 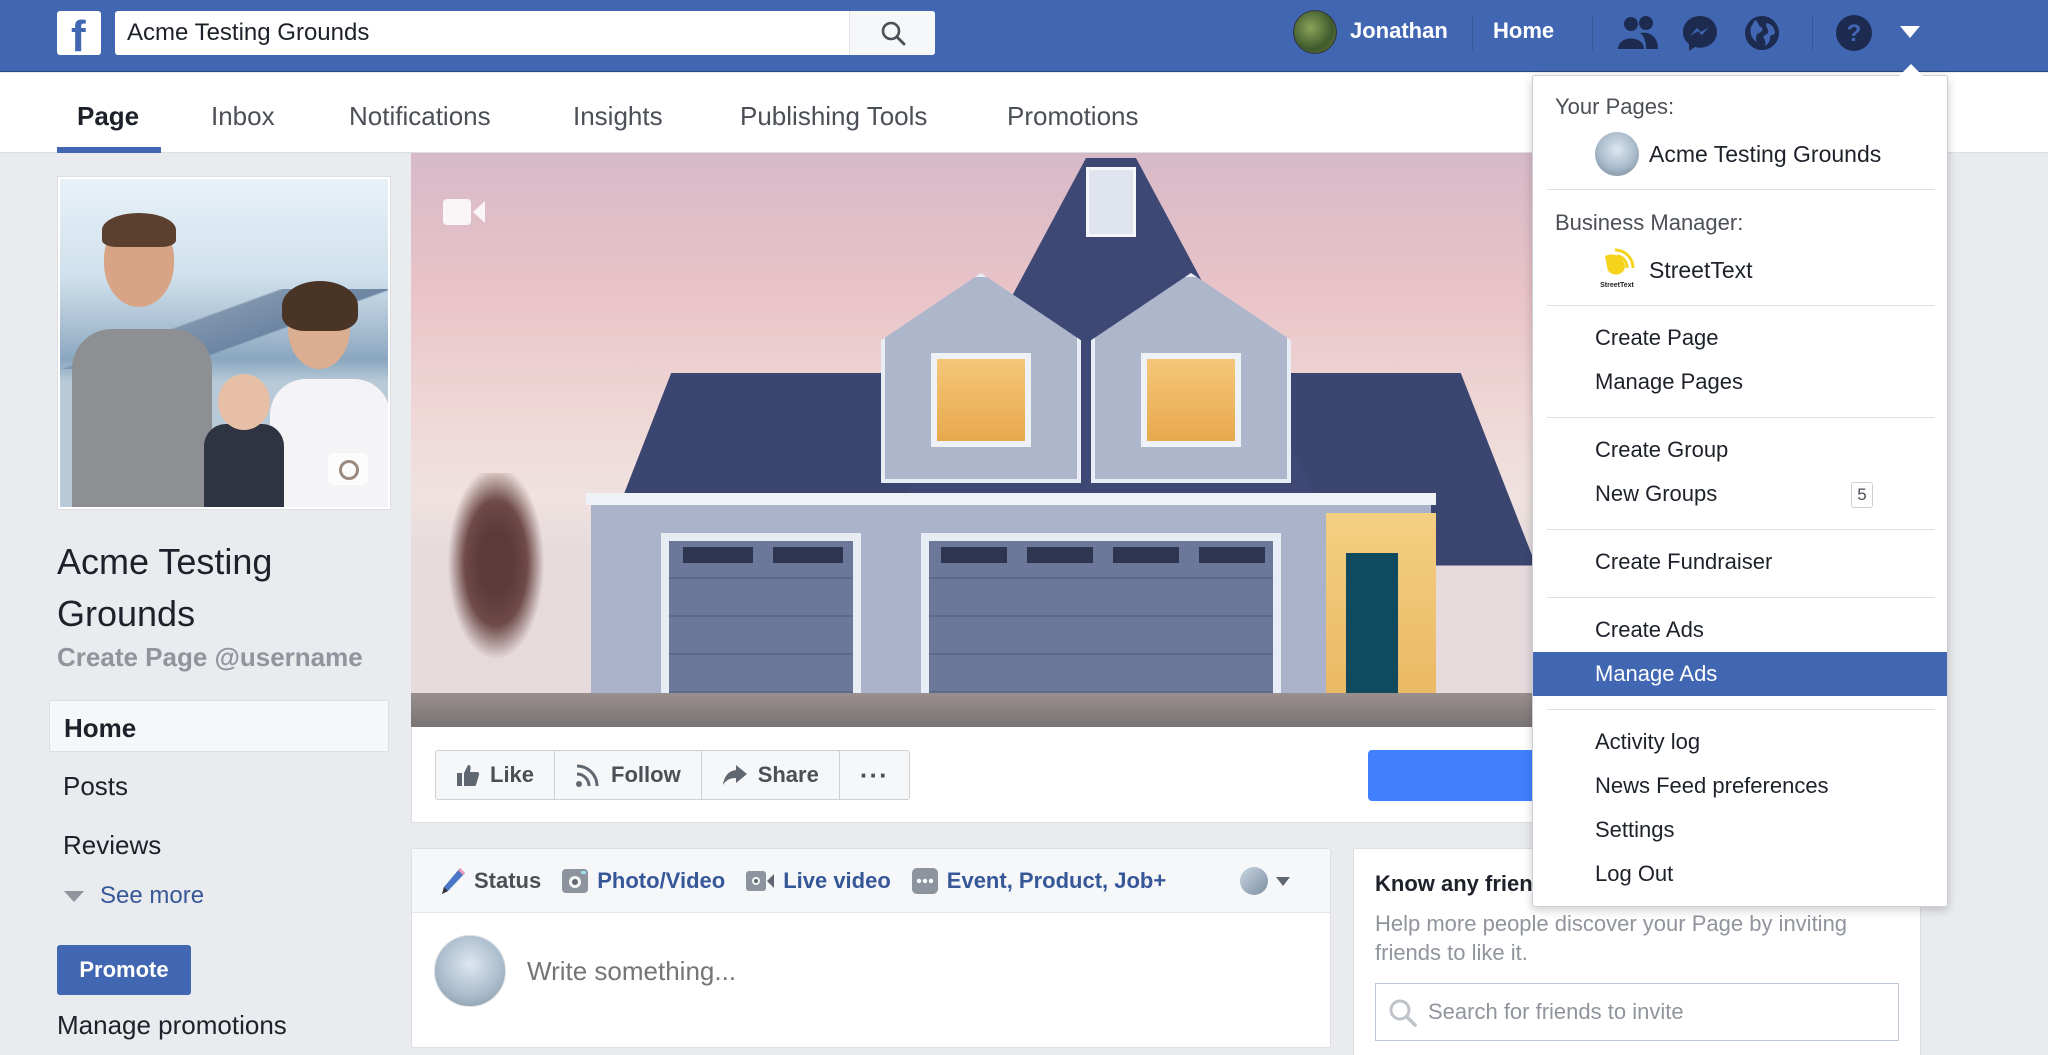 What do you see at coordinates (1911, 70) in the screenshot?
I see `dropdown-pointer` at bounding box center [1911, 70].